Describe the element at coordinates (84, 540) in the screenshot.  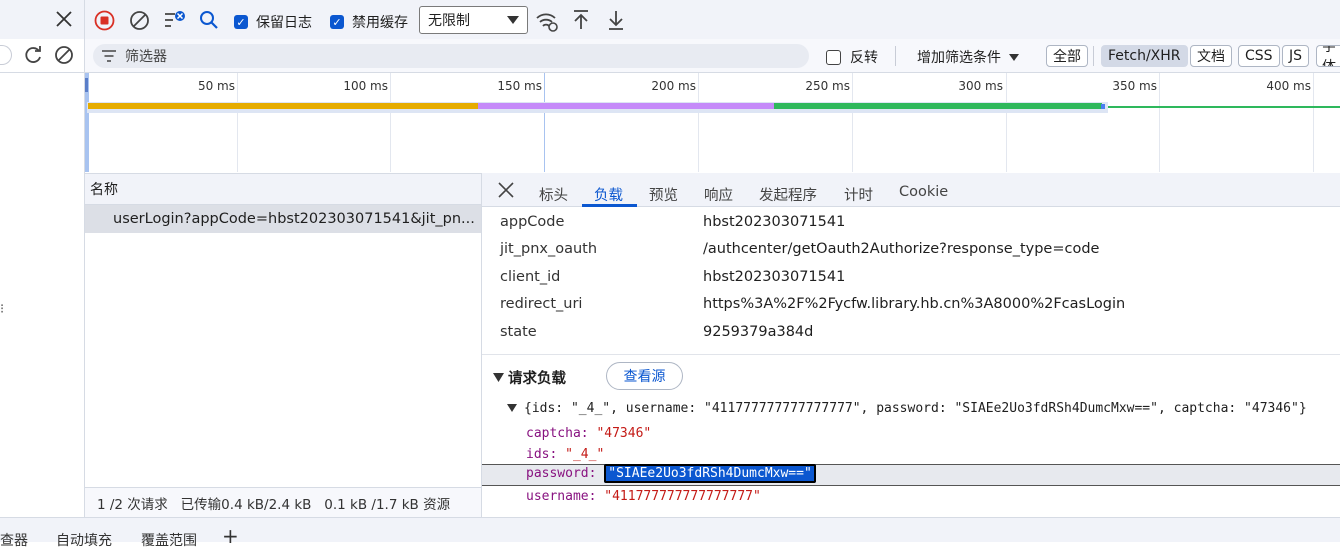
I see `drawer-tab-autofill: 自动填充` at that location.